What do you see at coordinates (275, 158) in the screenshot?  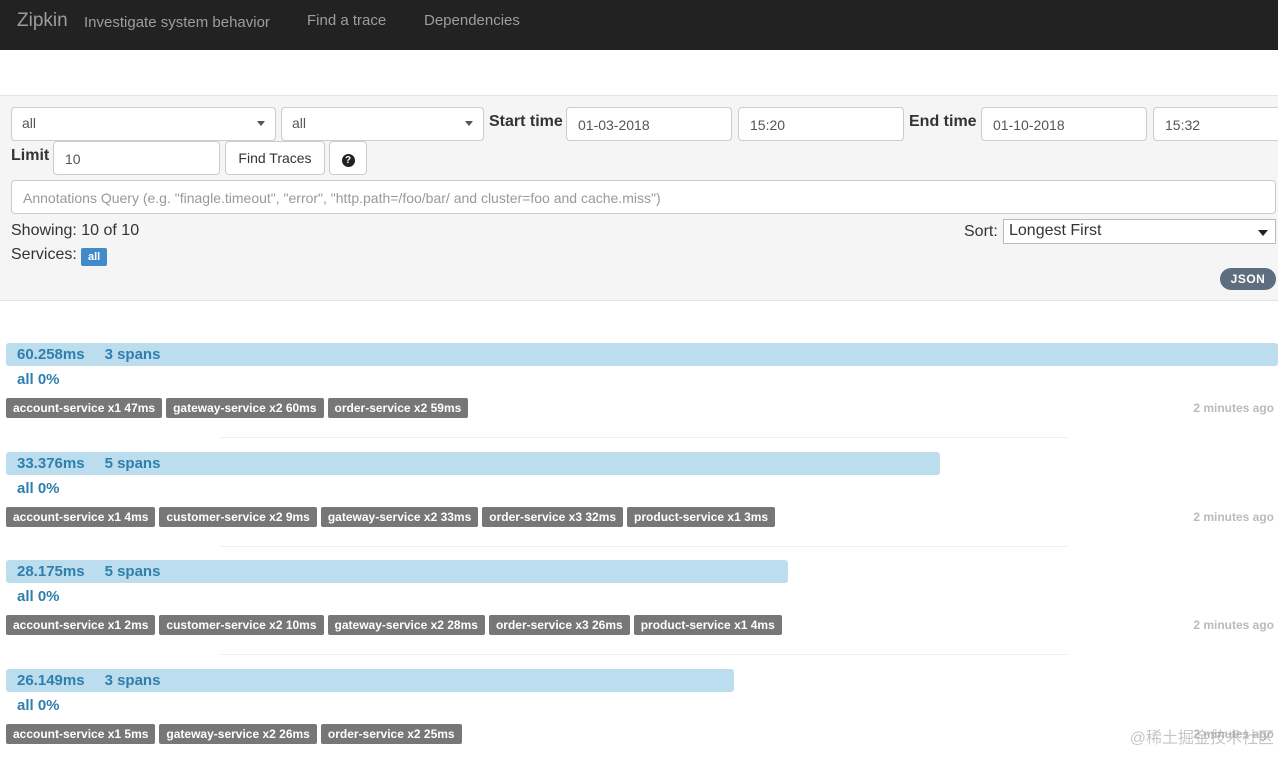 I see `find-traces-button: Find Traces` at bounding box center [275, 158].